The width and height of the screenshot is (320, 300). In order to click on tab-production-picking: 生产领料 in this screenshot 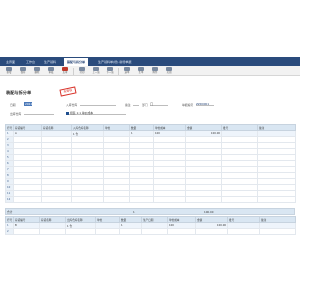, I will do `click(50, 62)`.